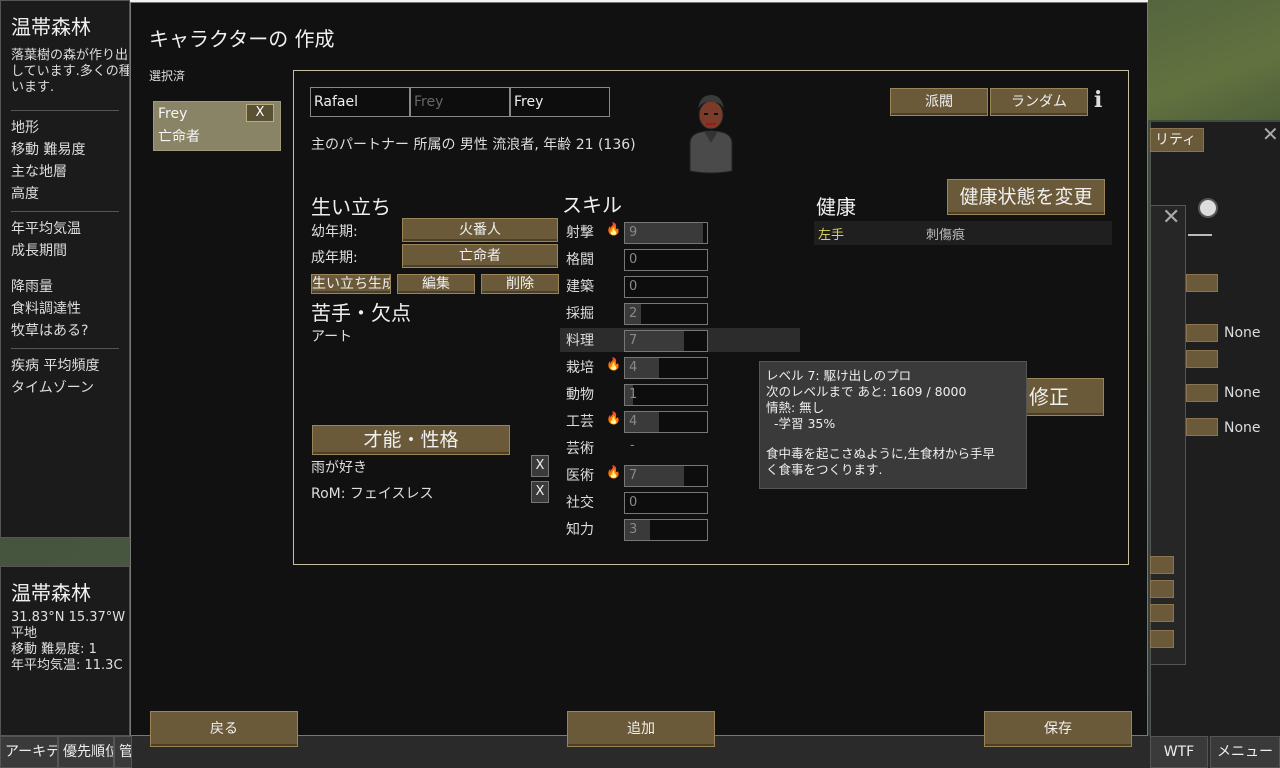 The image size is (1280, 768). Describe the element at coordinates (580, 287) in the screenshot. I see `skill-name: 建築` at that location.